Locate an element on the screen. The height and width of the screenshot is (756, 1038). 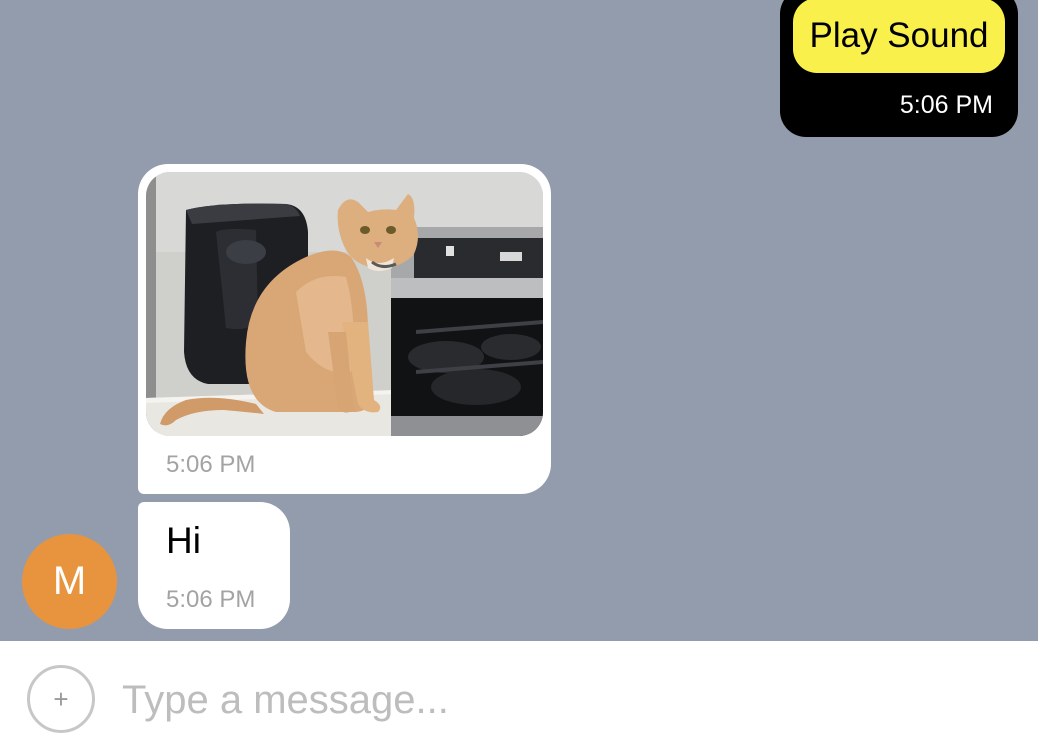
cat-photo-illustration is located at coordinates (344, 304).